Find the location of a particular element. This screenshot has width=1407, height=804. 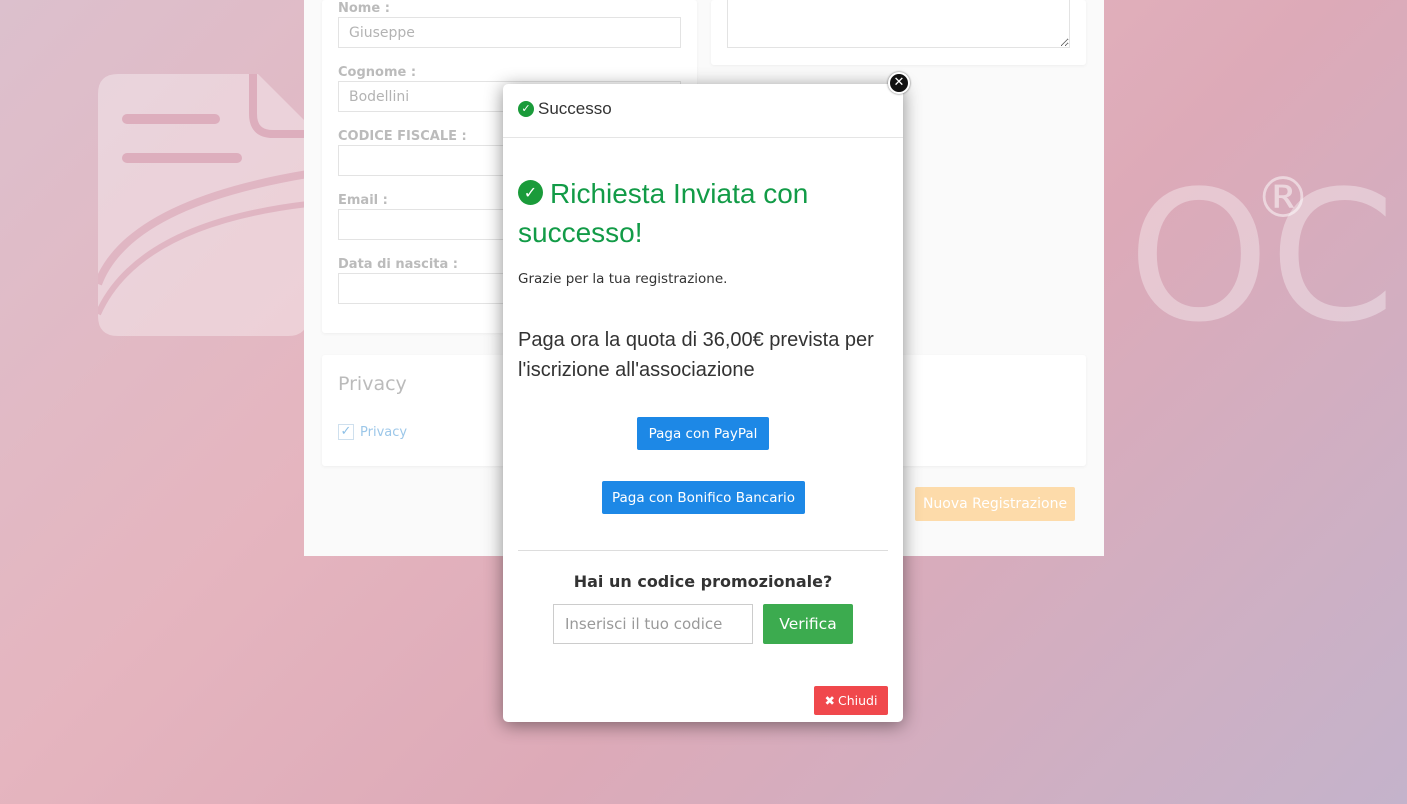

modal-header: ✓ Successo is located at coordinates (703, 111).